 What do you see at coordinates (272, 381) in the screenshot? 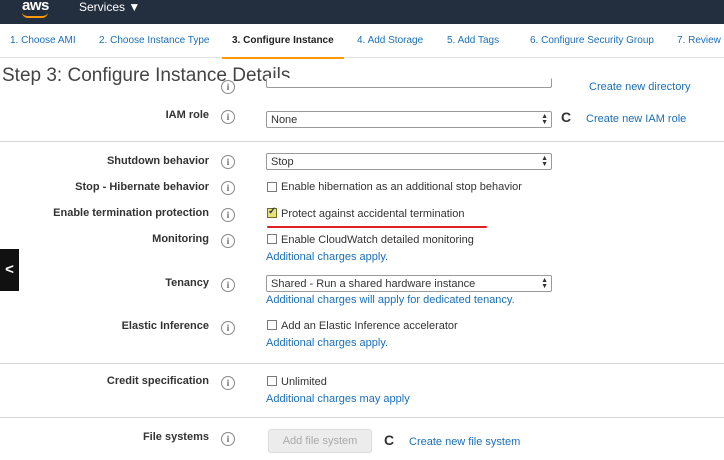
I see `unlimited-checkbox` at bounding box center [272, 381].